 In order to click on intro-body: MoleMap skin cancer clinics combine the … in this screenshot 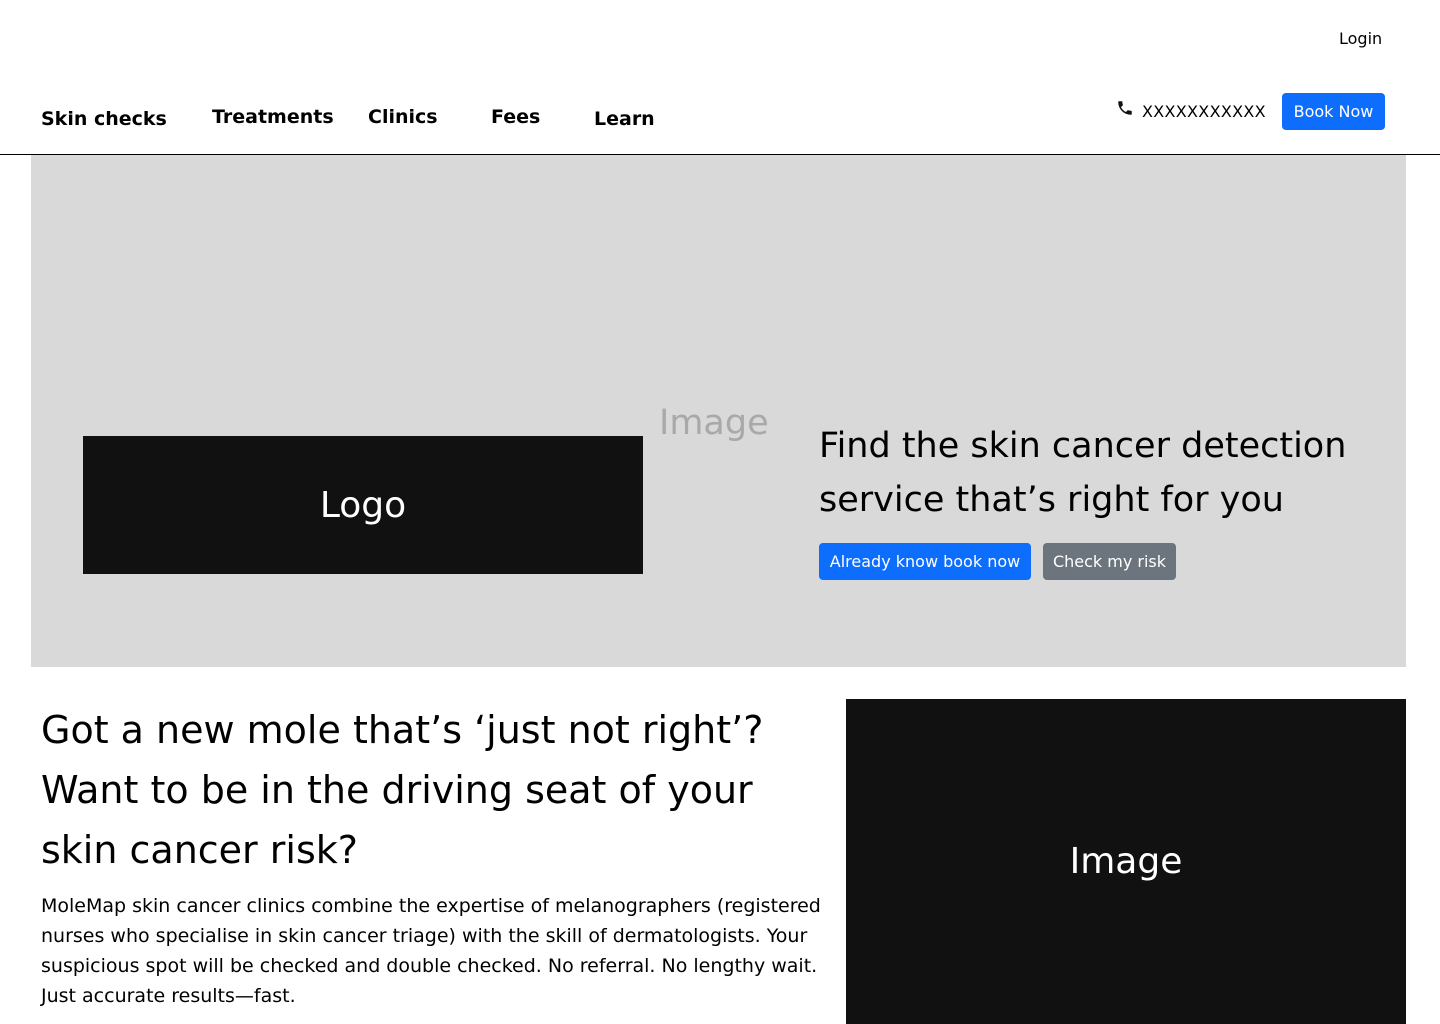, I will do `click(431, 951)`.